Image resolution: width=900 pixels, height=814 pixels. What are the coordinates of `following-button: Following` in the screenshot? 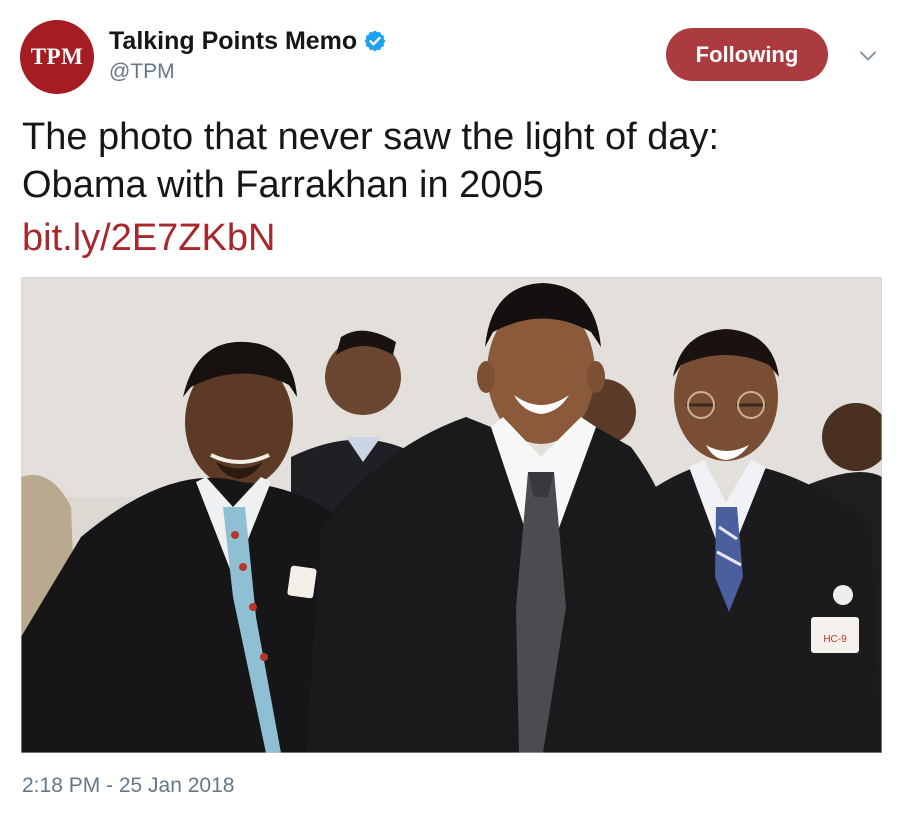 It's located at (747, 54).